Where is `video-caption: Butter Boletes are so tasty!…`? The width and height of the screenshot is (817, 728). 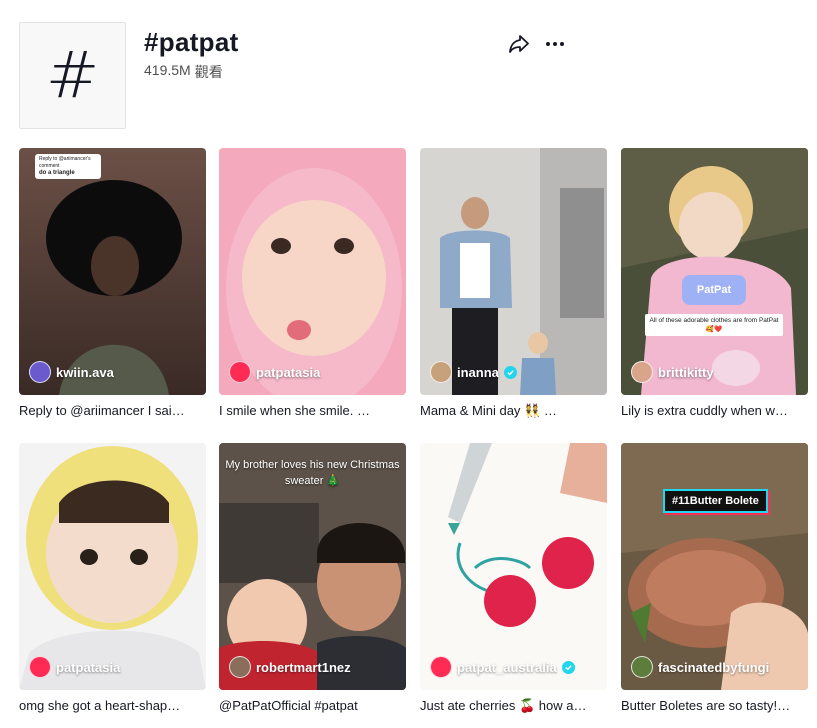 video-caption: Butter Boletes are so tasty!… is located at coordinates (712, 706).